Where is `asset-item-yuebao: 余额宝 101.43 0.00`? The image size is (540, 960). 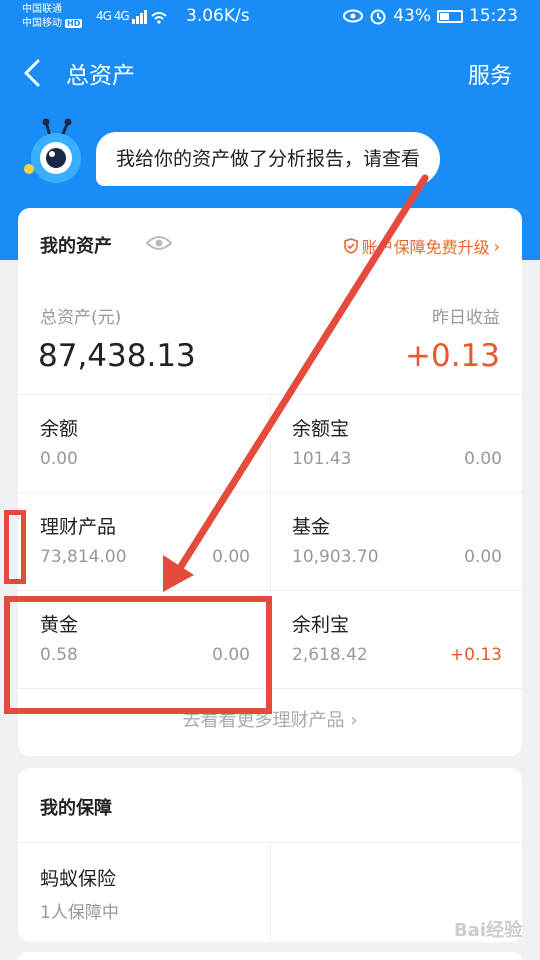 asset-item-yuebao: 余额宝 101.43 0.00 is located at coordinates (396, 443).